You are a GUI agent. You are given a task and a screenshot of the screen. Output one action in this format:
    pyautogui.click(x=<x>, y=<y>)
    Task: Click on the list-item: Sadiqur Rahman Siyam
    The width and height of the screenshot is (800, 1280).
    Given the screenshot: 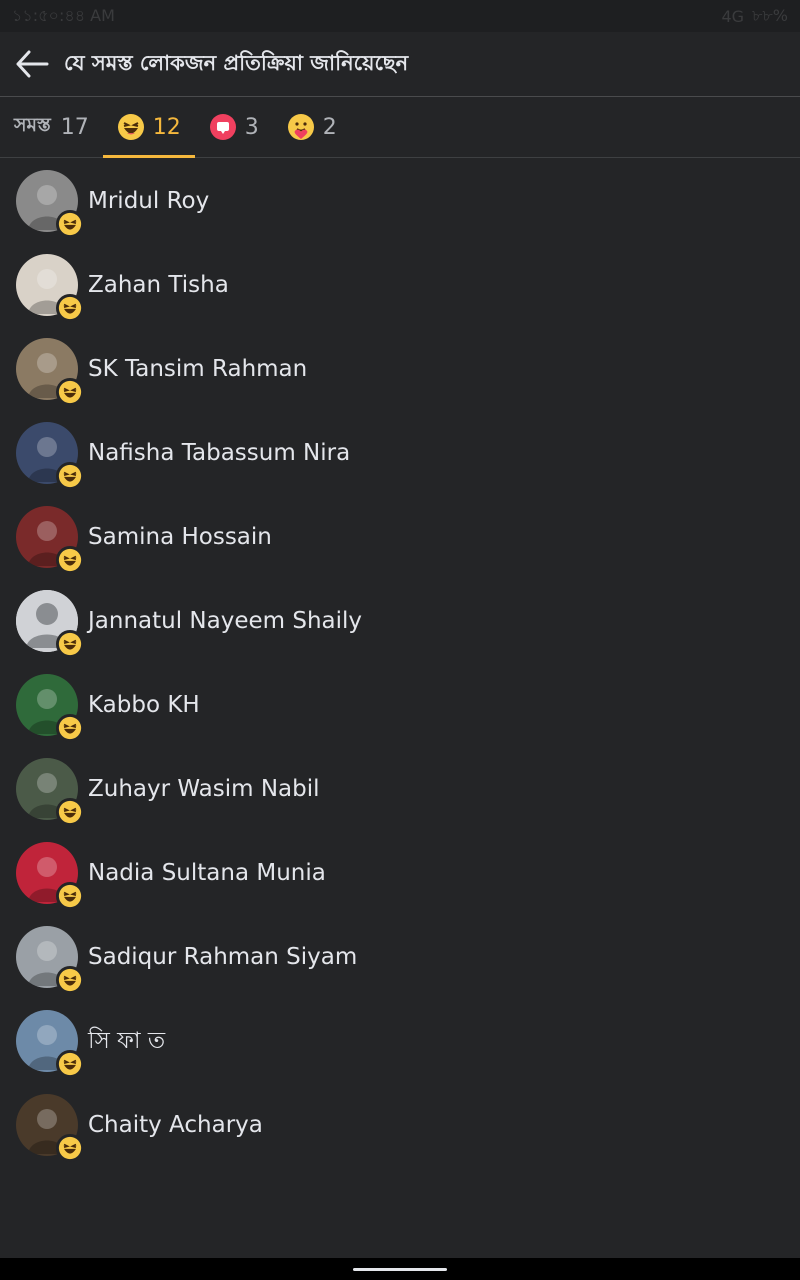 What is the action you would take?
    pyautogui.click(x=400, y=957)
    